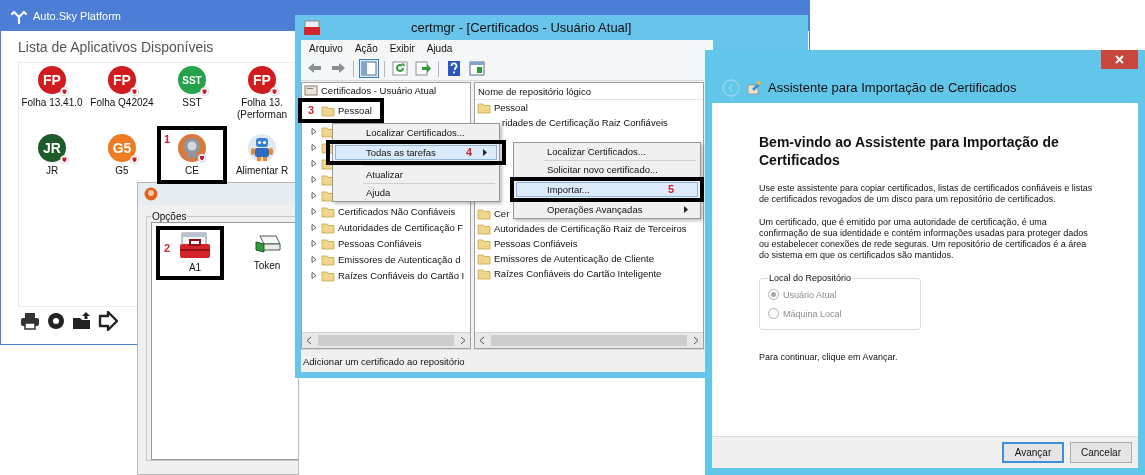 This screenshot has height=475, width=1145. Describe the element at coordinates (108, 321) in the screenshot. I see `exit-icon` at that location.